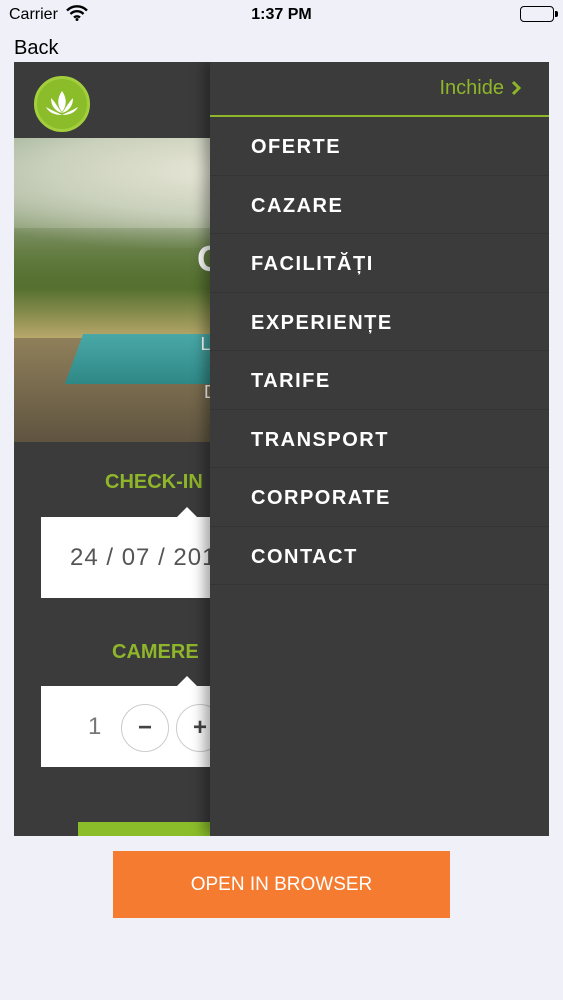 The image size is (563, 1000). Describe the element at coordinates (322, 322) in the screenshot. I see `menu-item-label: EXPERIENȚE` at that location.